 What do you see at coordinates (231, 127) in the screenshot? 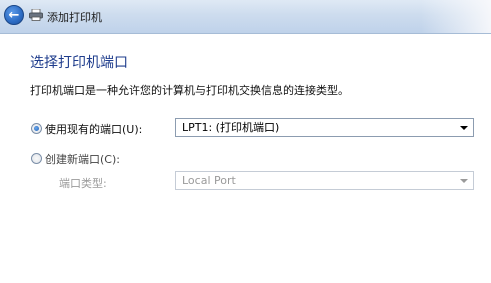
I see `existing-port-value: LPT1: (打印机端口)` at bounding box center [231, 127].